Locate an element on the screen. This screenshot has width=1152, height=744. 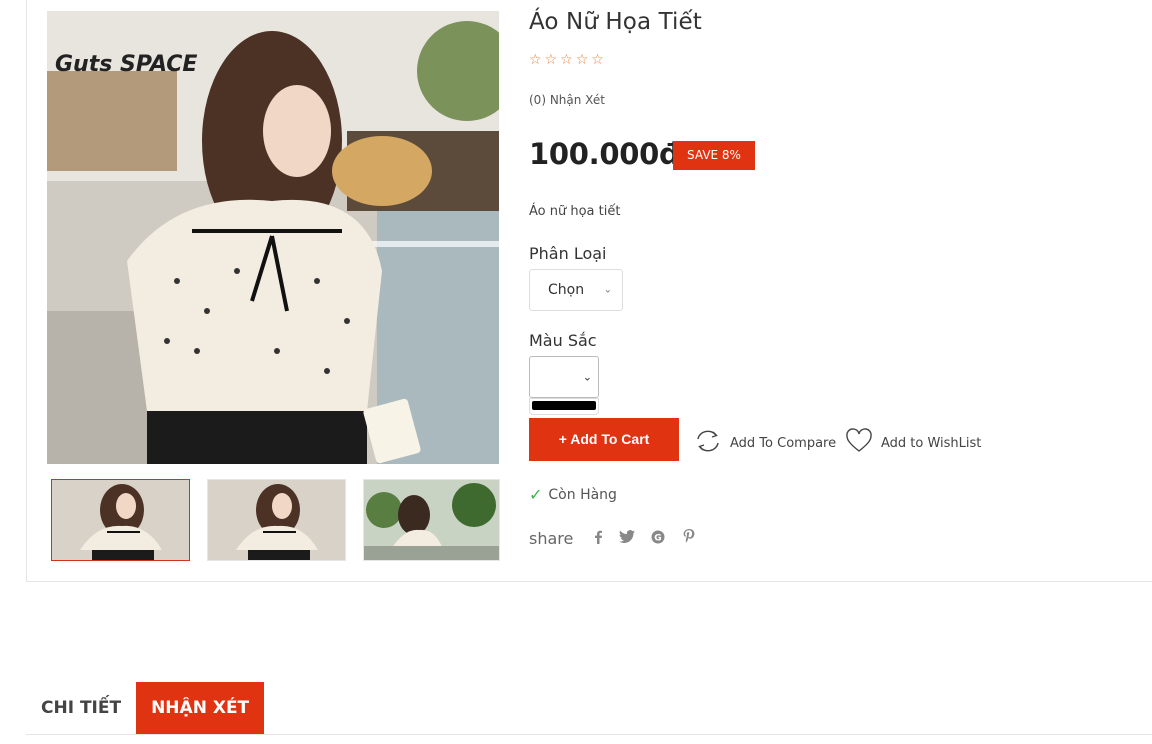
color-swatch-fill is located at coordinates (564, 405).